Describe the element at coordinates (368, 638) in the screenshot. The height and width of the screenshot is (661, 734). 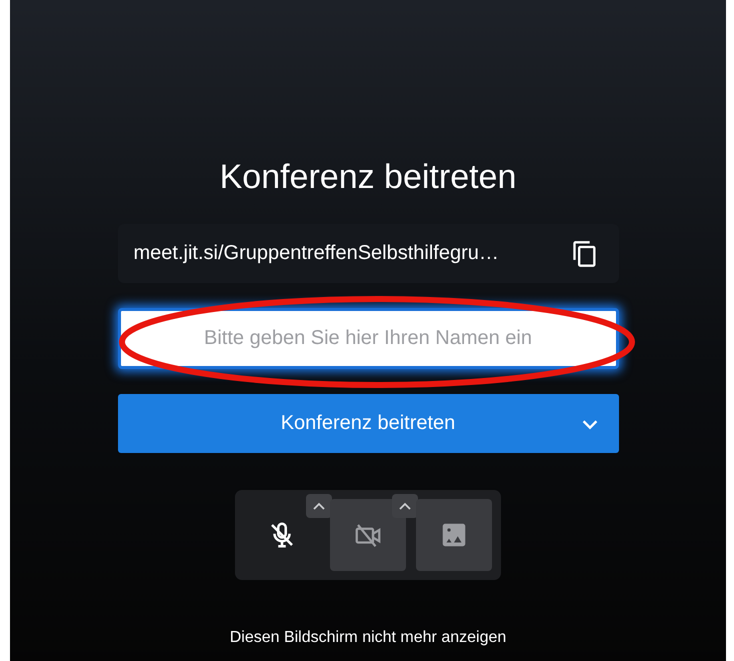
I see `dont-show-again-link: Diesen Bildschirm nicht mehr anzeigen` at that location.